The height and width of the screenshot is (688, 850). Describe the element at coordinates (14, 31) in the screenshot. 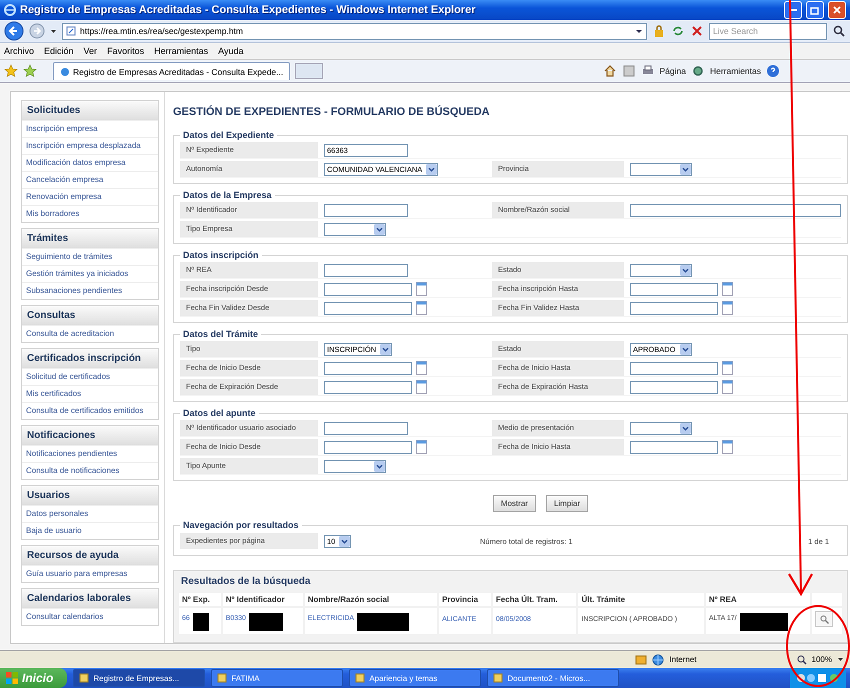

I see `back-icon` at that location.